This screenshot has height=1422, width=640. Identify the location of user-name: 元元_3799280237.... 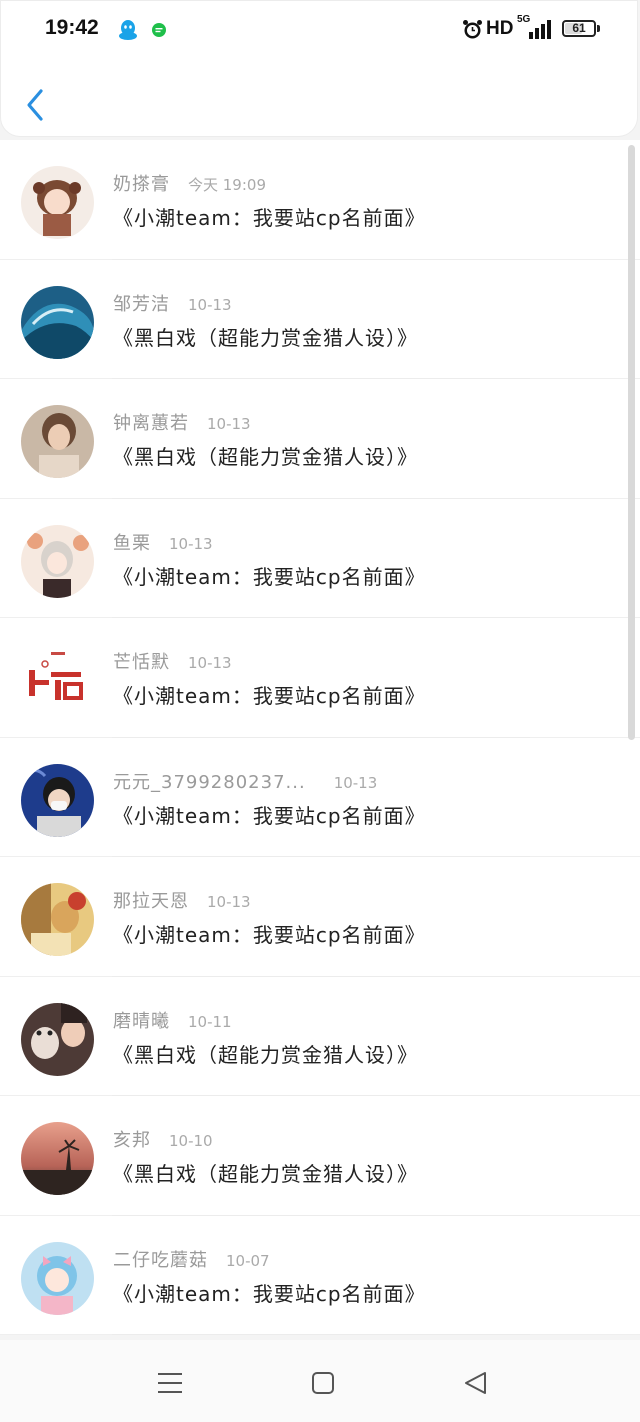
(209, 782).